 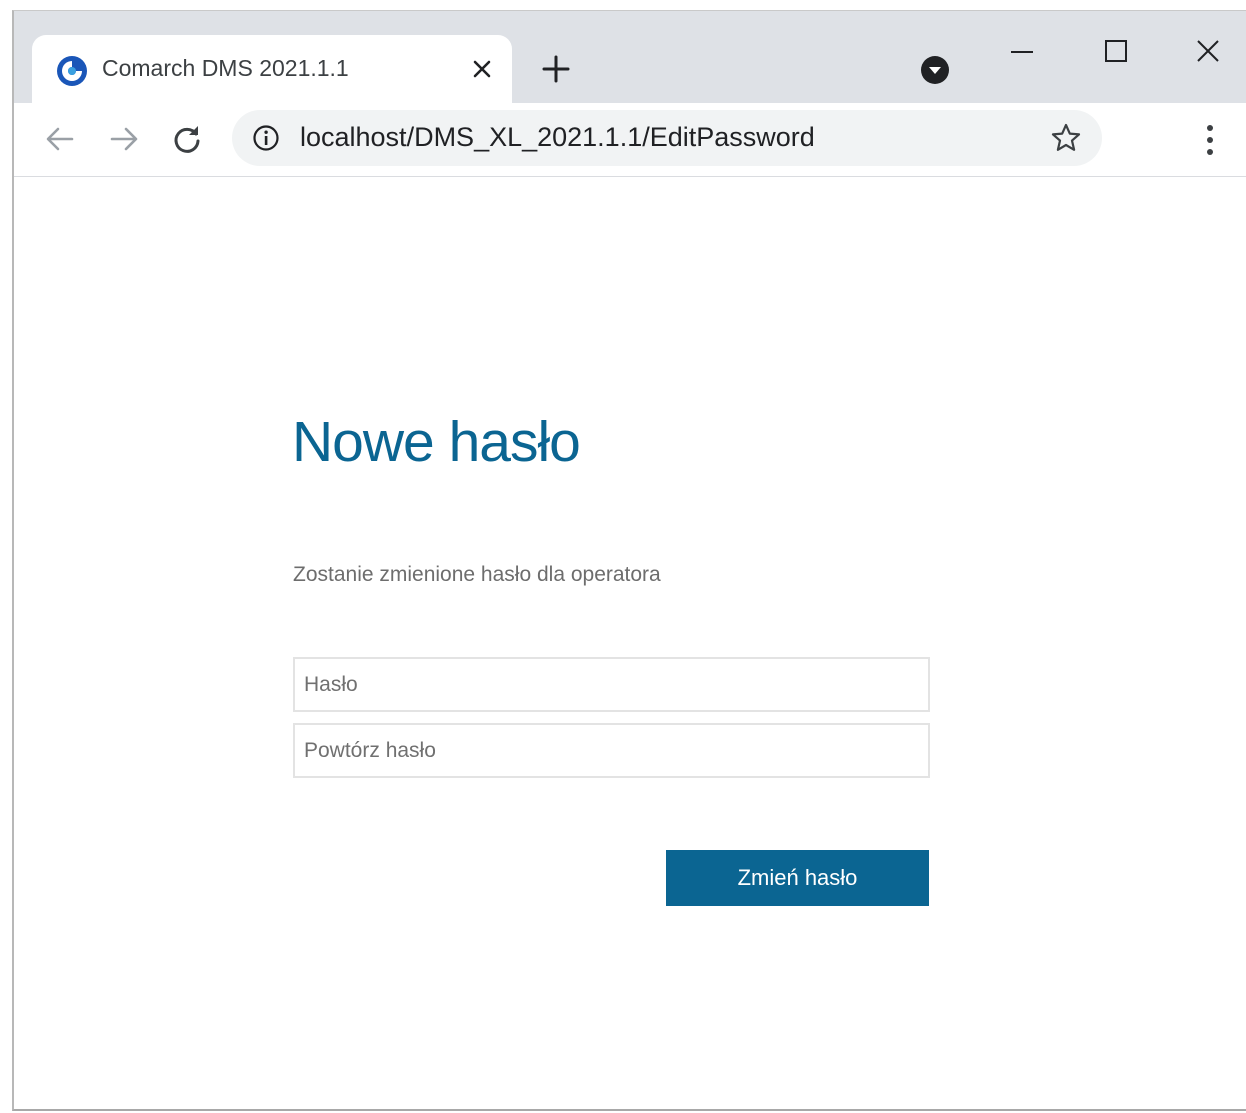 What do you see at coordinates (187, 139) in the screenshot?
I see `reload-icon` at bounding box center [187, 139].